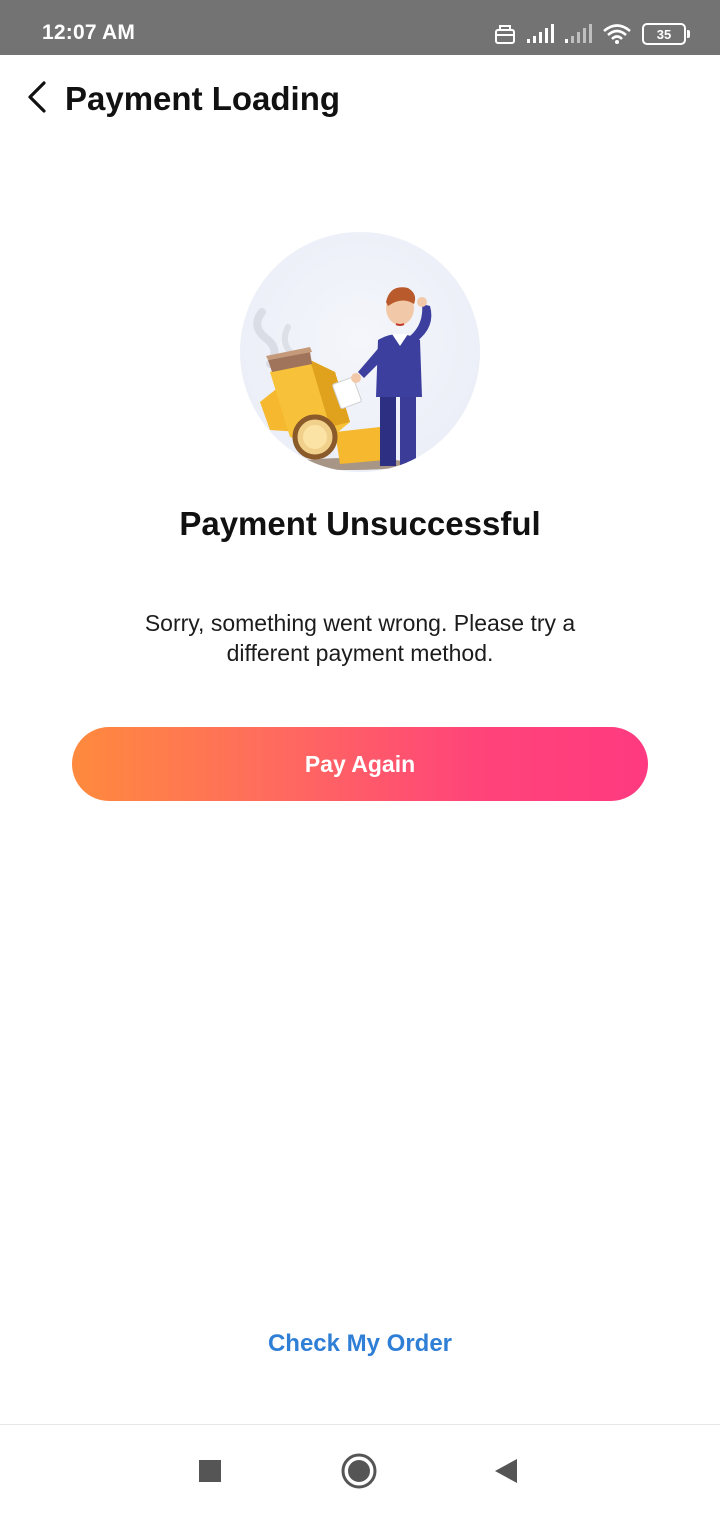 This screenshot has height=1520, width=720. Describe the element at coordinates (360, 100) in the screenshot. I see `app-header: Payment Loading` at that location.